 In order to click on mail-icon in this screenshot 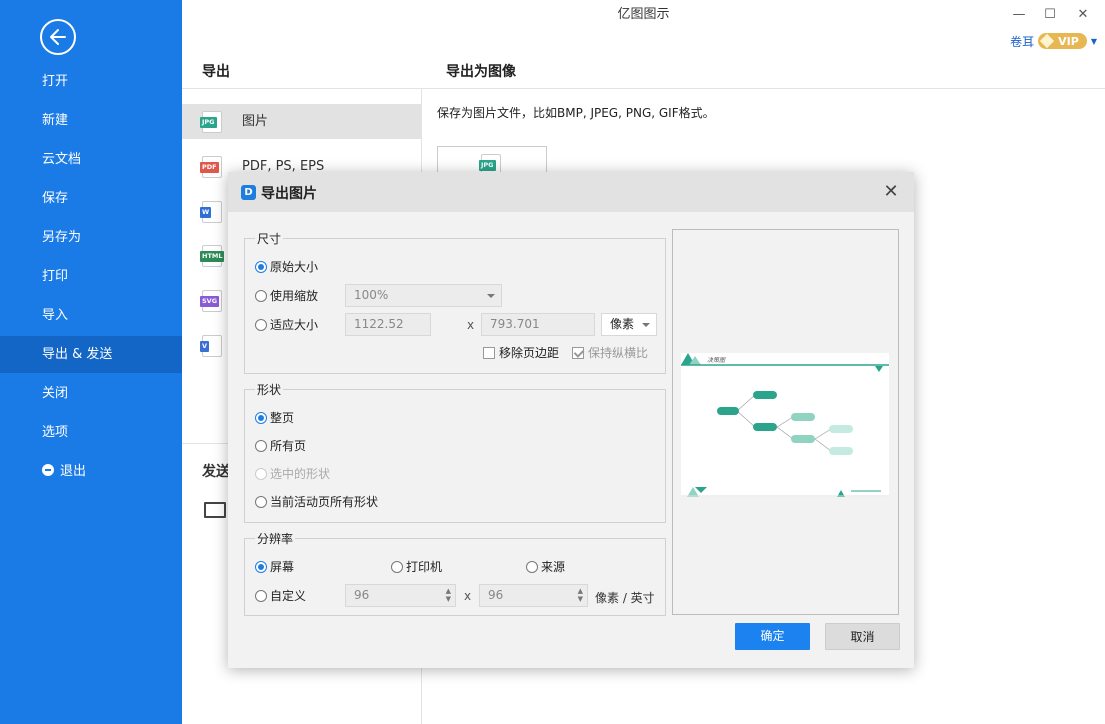, I will do `click(215, 510)`.